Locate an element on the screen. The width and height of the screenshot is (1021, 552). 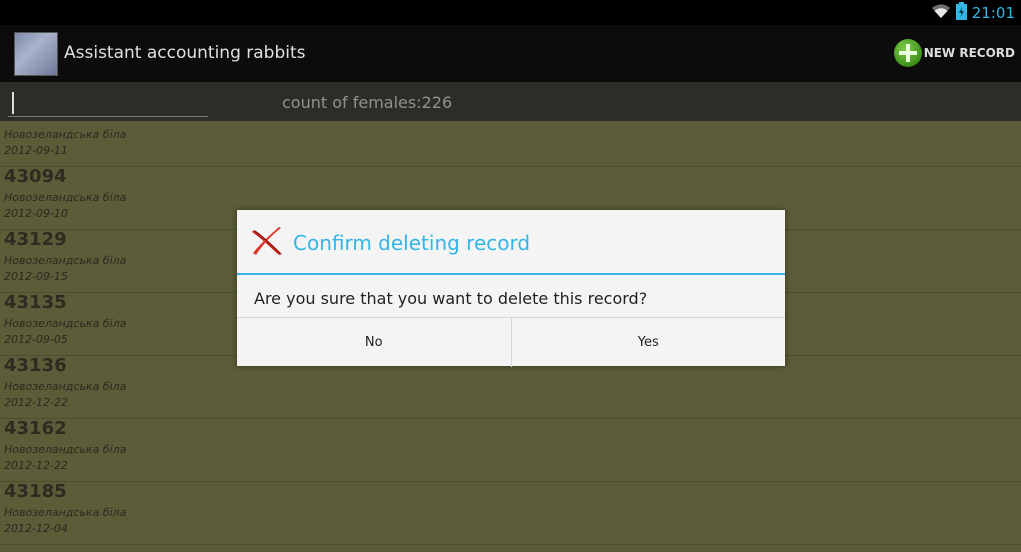
status-icons: 21:01 is located at coordinates (973, 12).